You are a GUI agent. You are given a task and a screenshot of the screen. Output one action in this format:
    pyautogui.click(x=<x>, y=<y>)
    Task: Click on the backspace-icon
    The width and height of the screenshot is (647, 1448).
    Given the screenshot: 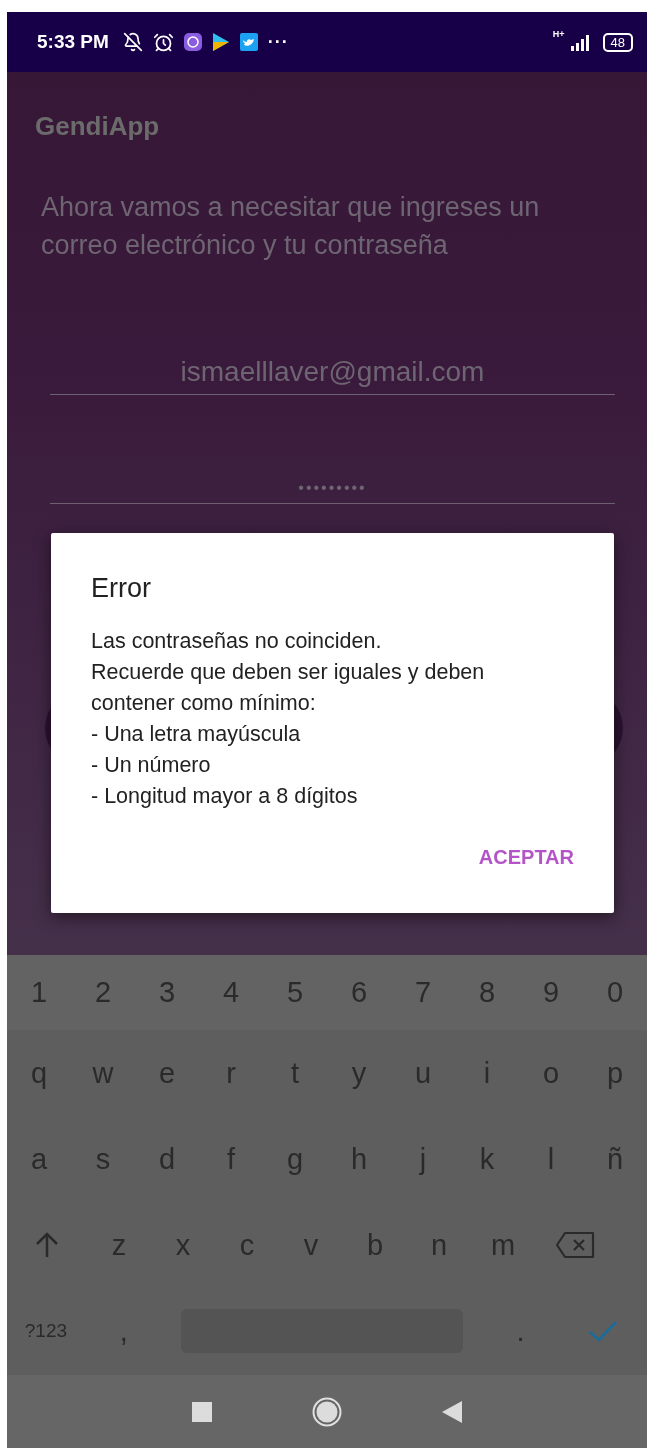 What is the action you would take?
    pyautogui.click(x=575, y=1245)
    